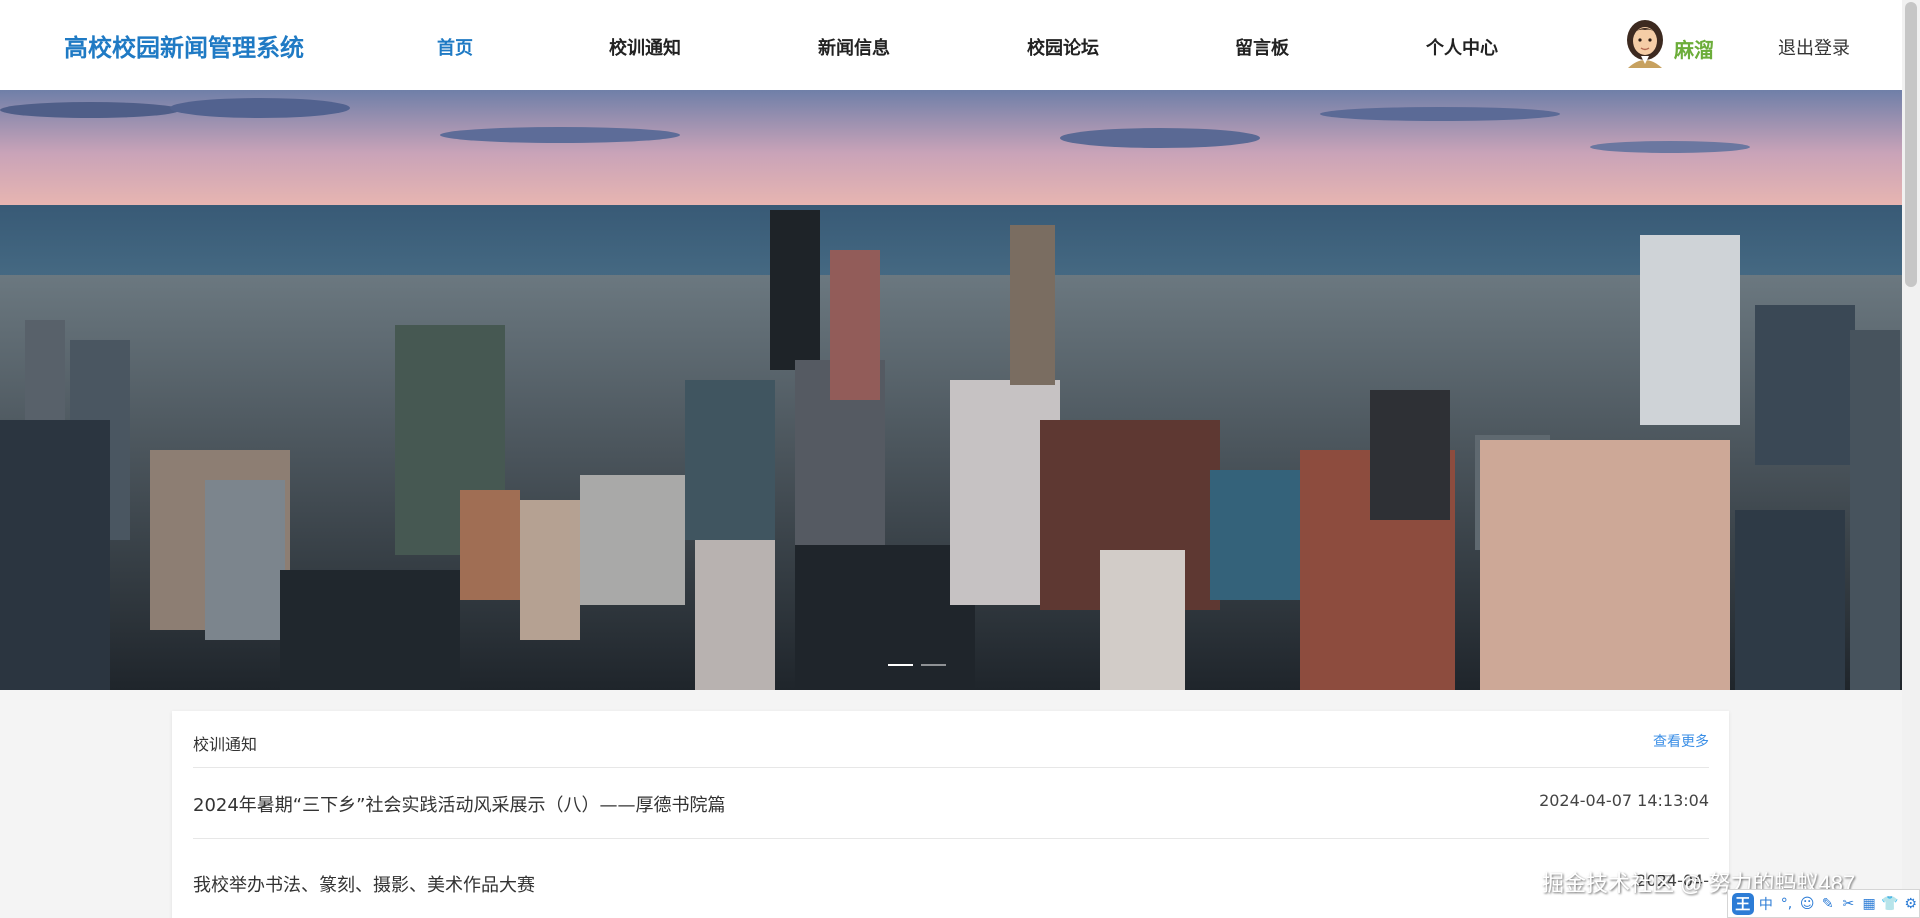  What do you see at coordinates (1869, 904) in the screenshot?
I see `ime-keyboard-icon: ▦` at bounding box center [1869, 904].